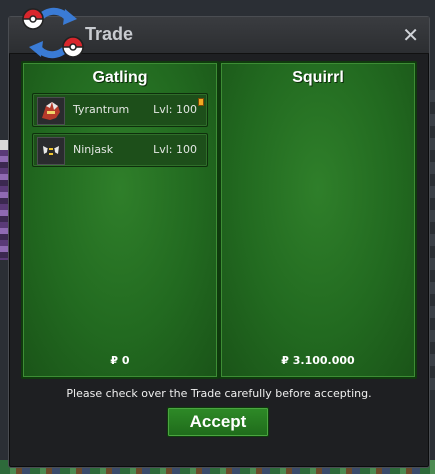  What do you see at coordinates (218, 422) in the screenshot?
I see `accept-button: Accept` at bounding box center [218, 422].